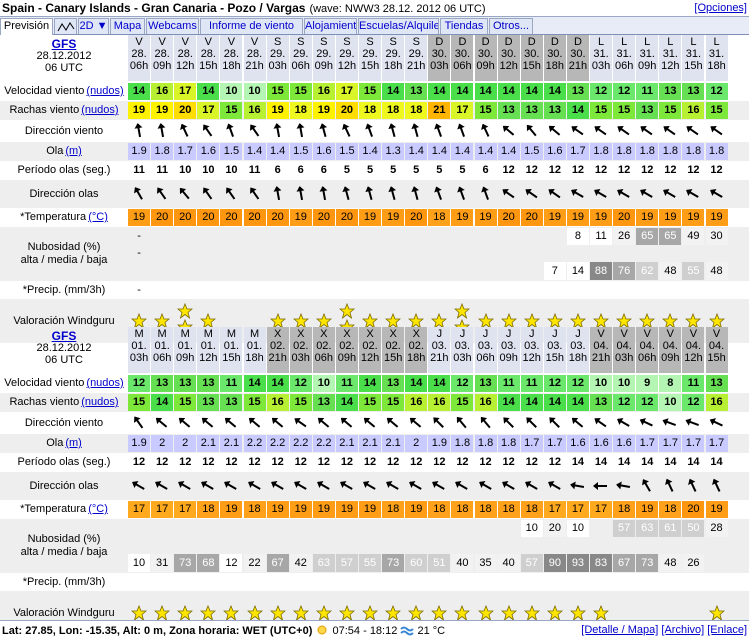 This screenshot has height=638, width=749. I want to click on cloud-low-cell: 31, so click(162, 563).